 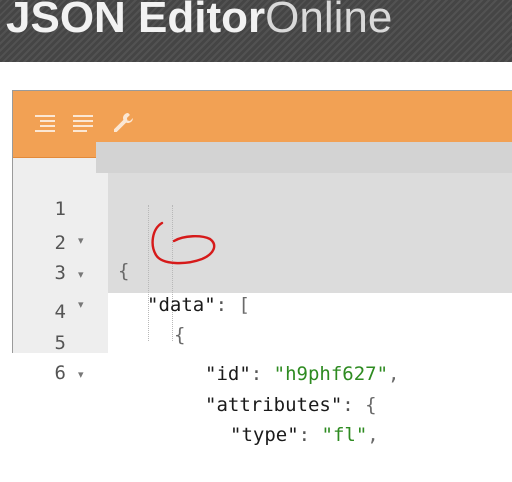 What do you see at coordinates (65, 222) in the screenshot?
I see `code-line: 1 ▾ {` at bounding box center [65, 222].